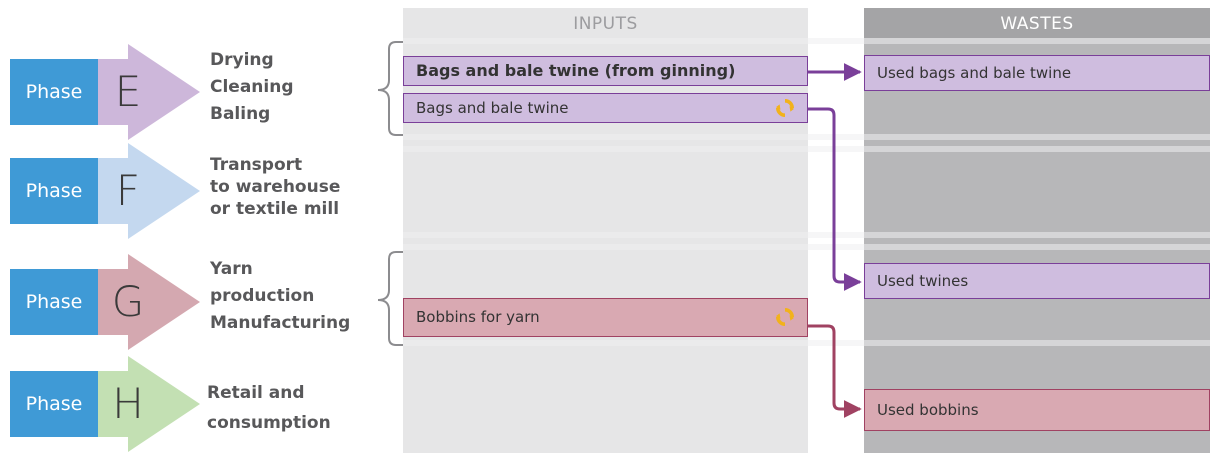 The height and width of the screenshot is (453, 1210). What do you see at coordinates (1037, 281) in the screenshot?
I see `waste-box: Used twines` at bounding box center [1037, 281].